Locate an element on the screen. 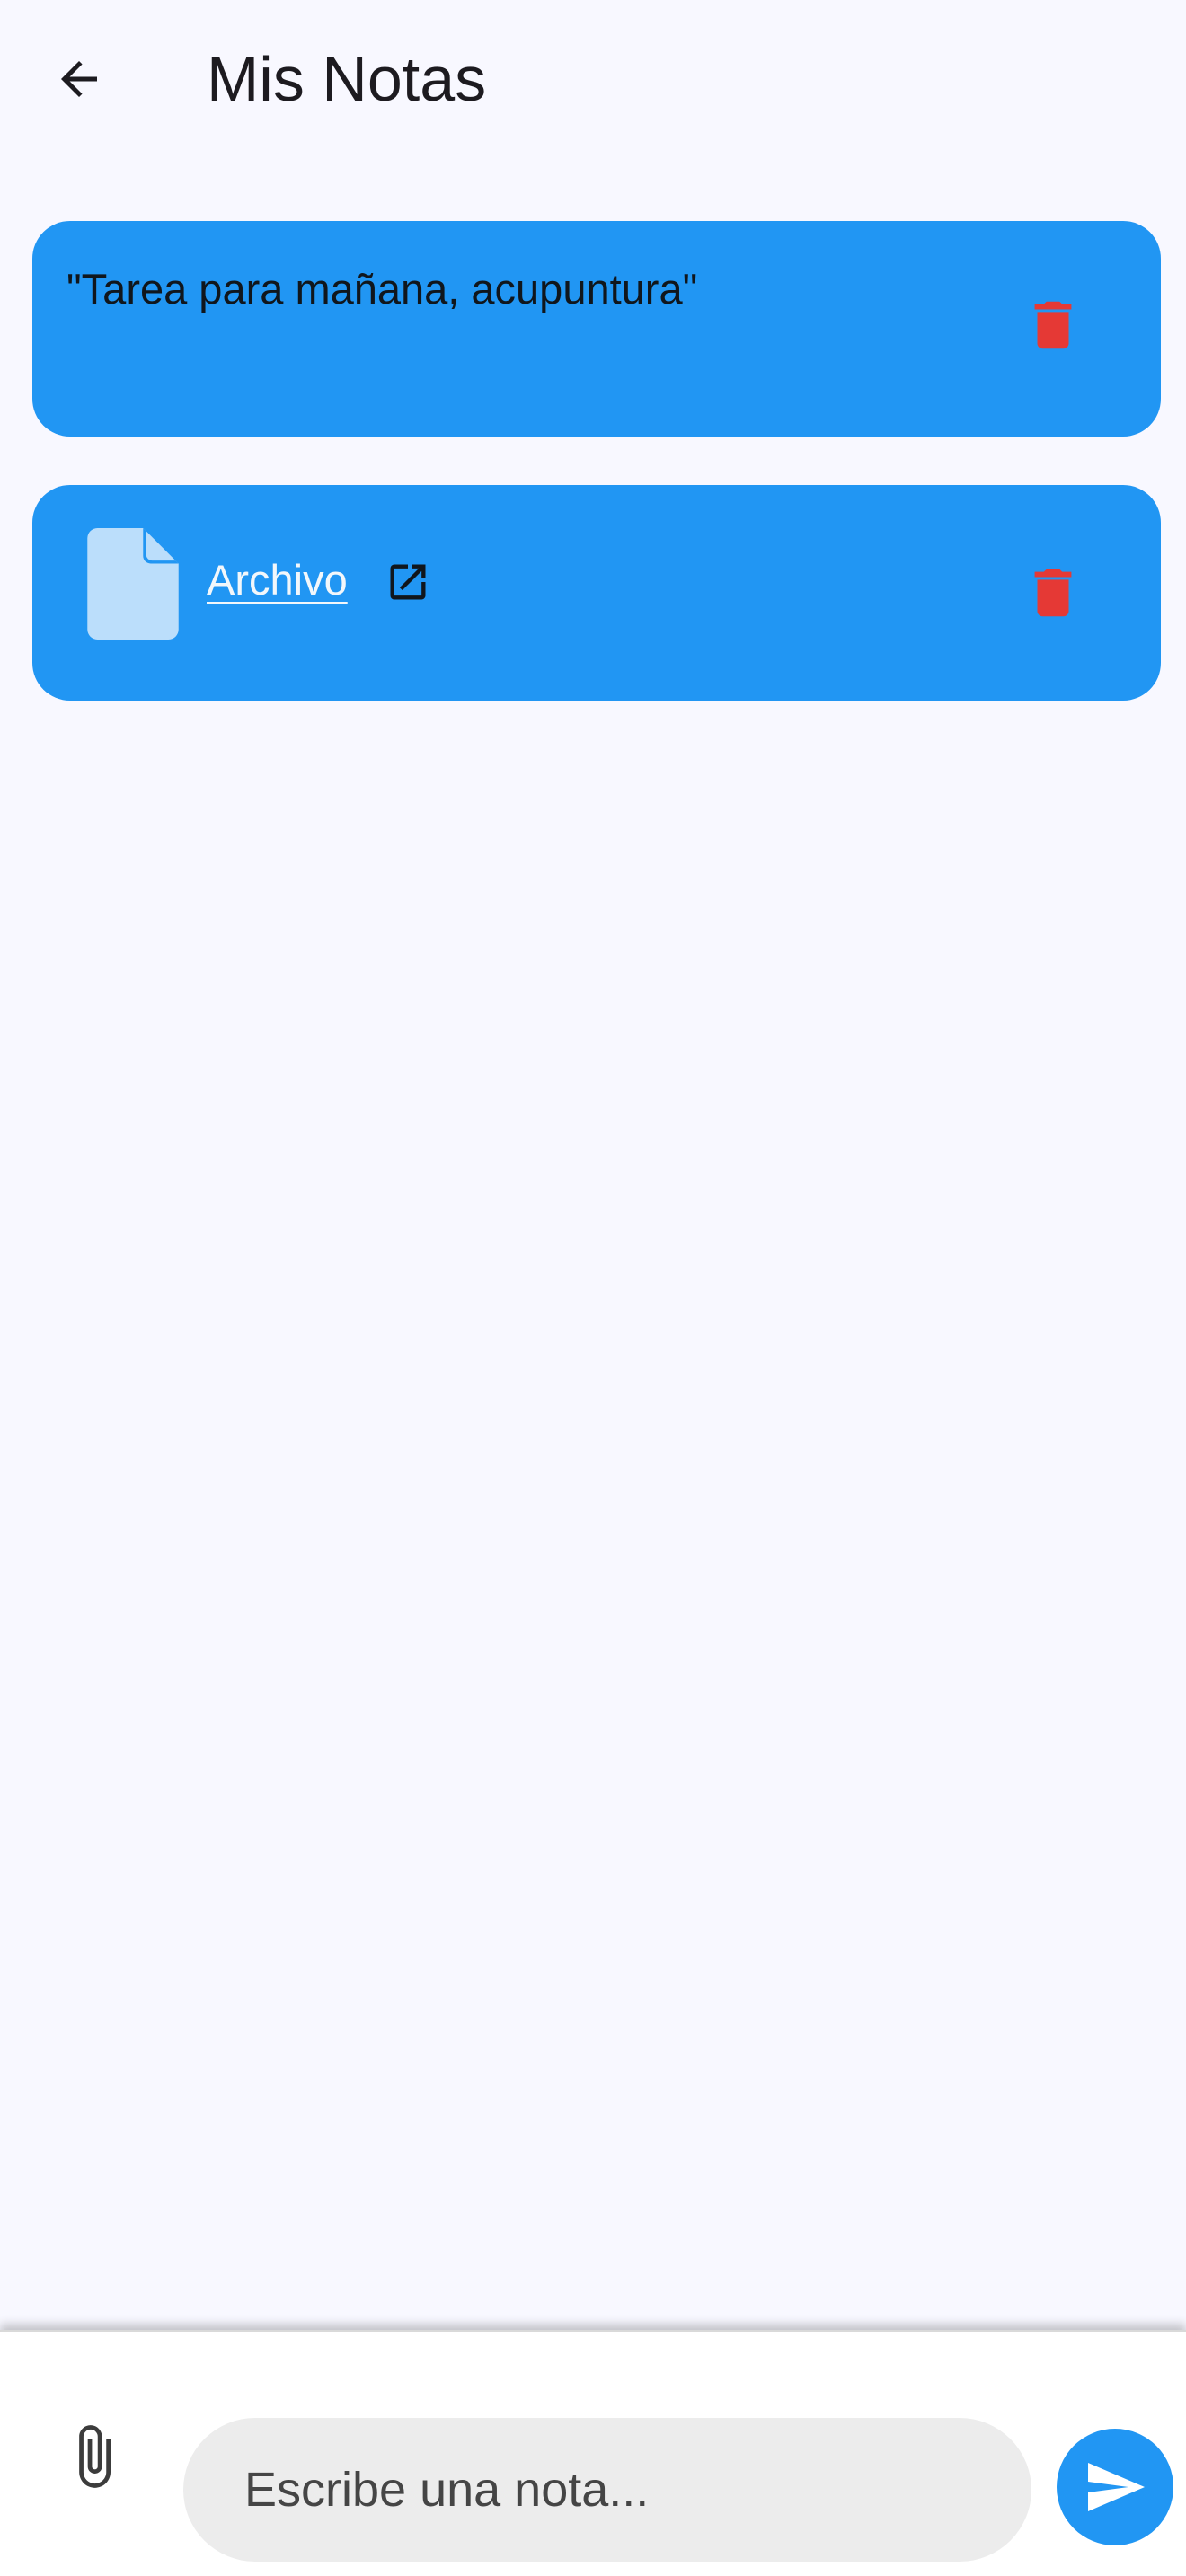 The image size is (1186, 2576). composer-bar is located at coordinates (593, 2453).